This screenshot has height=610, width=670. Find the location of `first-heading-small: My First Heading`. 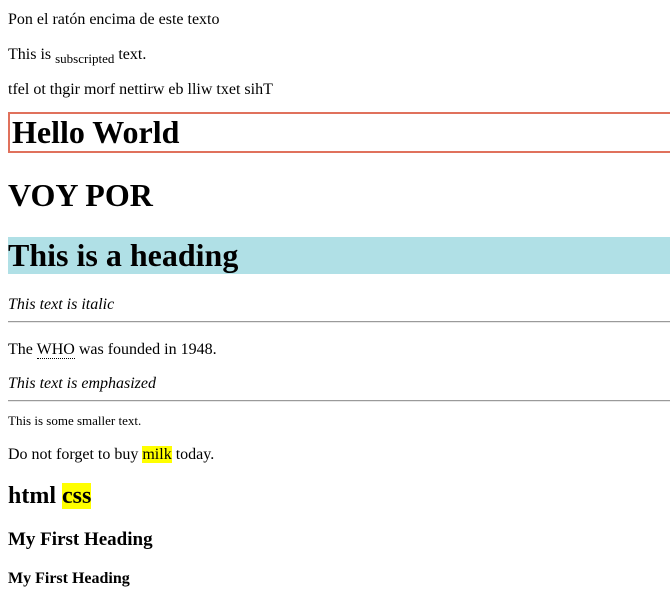

first-heading-small: My First Heading is located at coordinates (69, 578).